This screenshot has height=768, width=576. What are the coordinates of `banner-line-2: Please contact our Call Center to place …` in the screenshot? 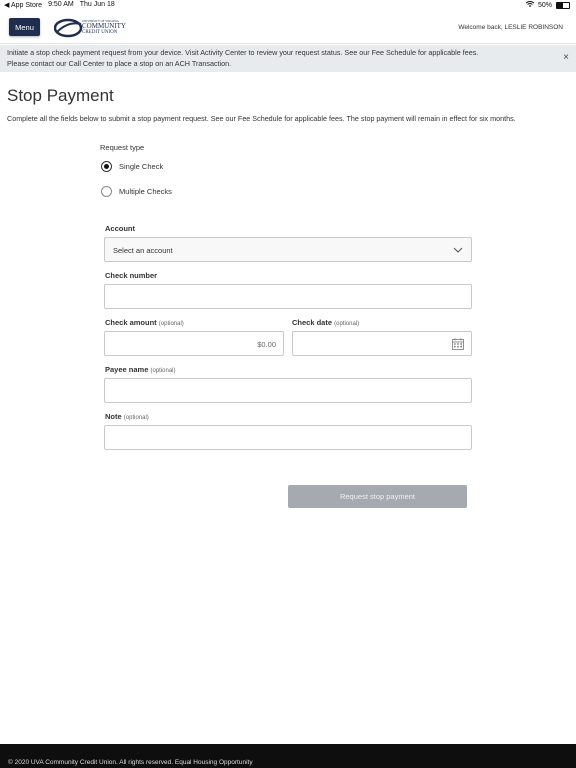 It's located at (119, 63).